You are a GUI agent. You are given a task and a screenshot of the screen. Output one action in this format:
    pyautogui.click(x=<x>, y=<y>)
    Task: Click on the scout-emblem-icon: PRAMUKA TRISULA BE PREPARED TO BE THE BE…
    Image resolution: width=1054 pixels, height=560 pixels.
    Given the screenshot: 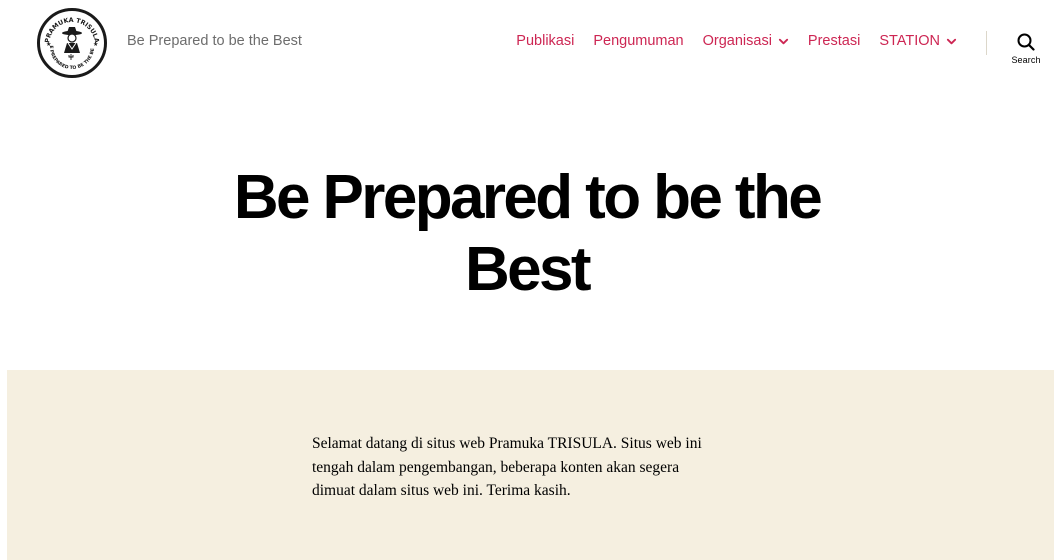 What is the action you would take?
    pyautogui.click(x=71, y=42)
    